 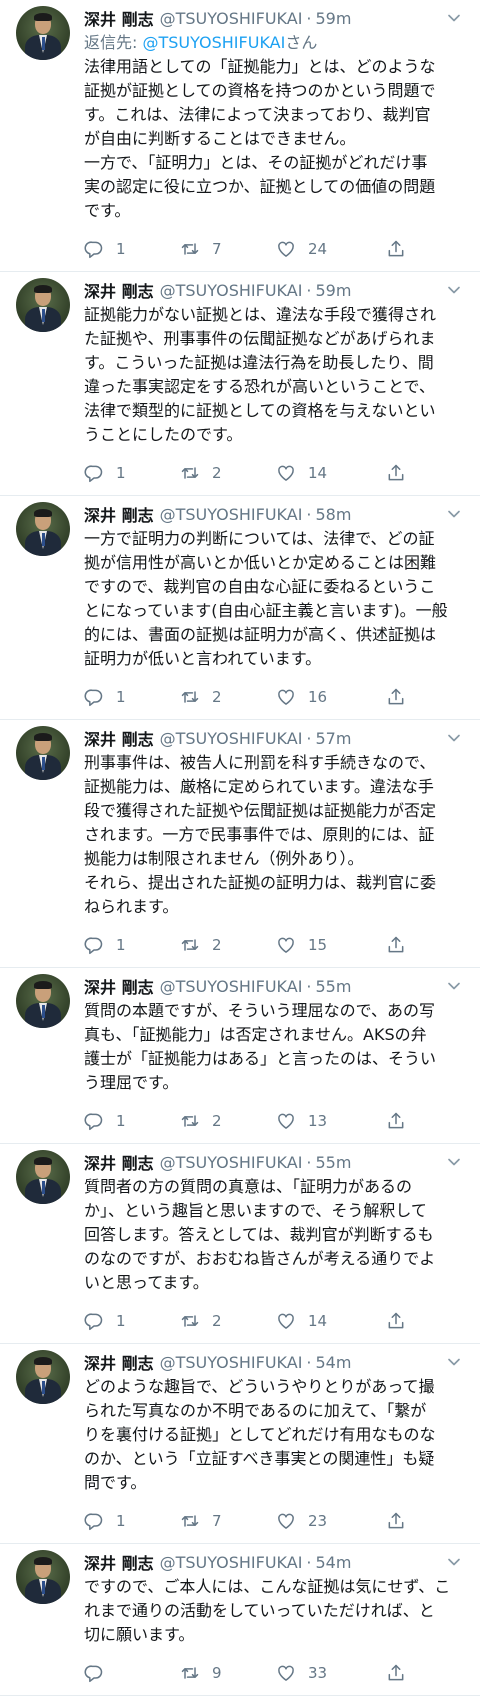 What do you see at coordinates (324, 1521) in the screenshot?
I see `like-button: 23` at bounding box center [324, 1521].